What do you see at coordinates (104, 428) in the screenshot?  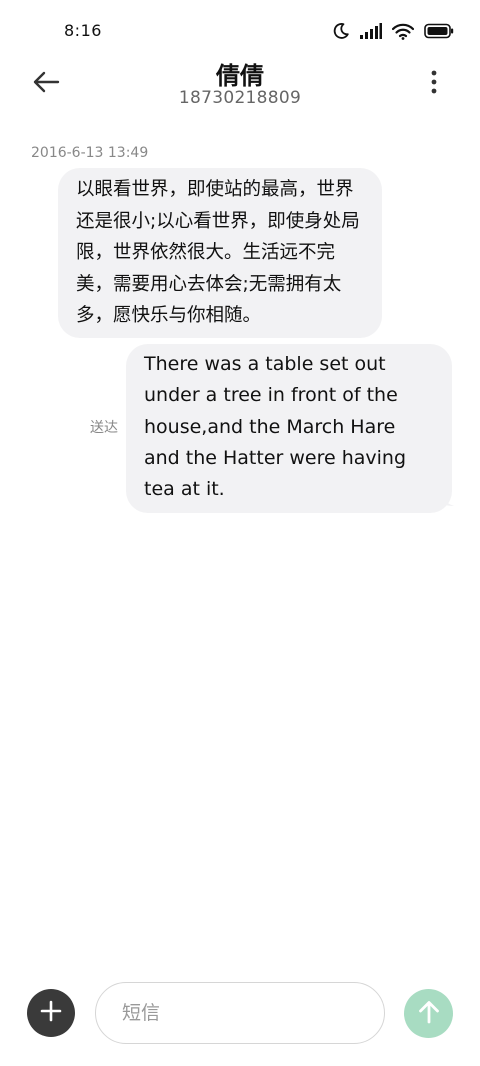 I see `delivery-status: 送达` at bounding box center [104, 428].